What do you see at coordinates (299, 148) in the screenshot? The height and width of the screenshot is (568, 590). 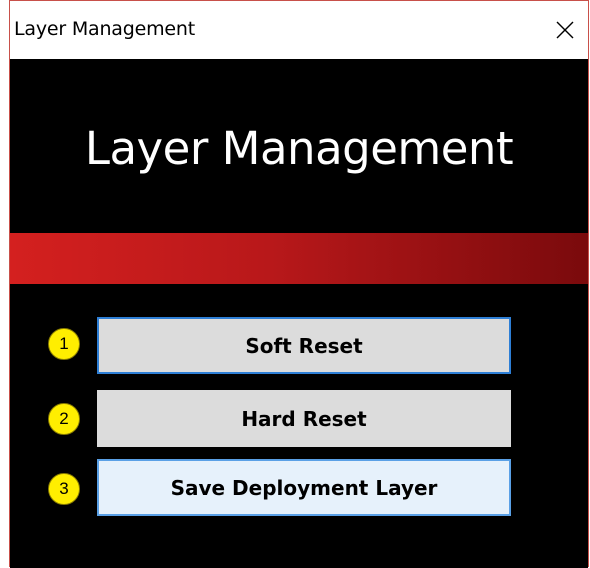 I see `page-title: Layer Management` at bounding box center [299, 148].